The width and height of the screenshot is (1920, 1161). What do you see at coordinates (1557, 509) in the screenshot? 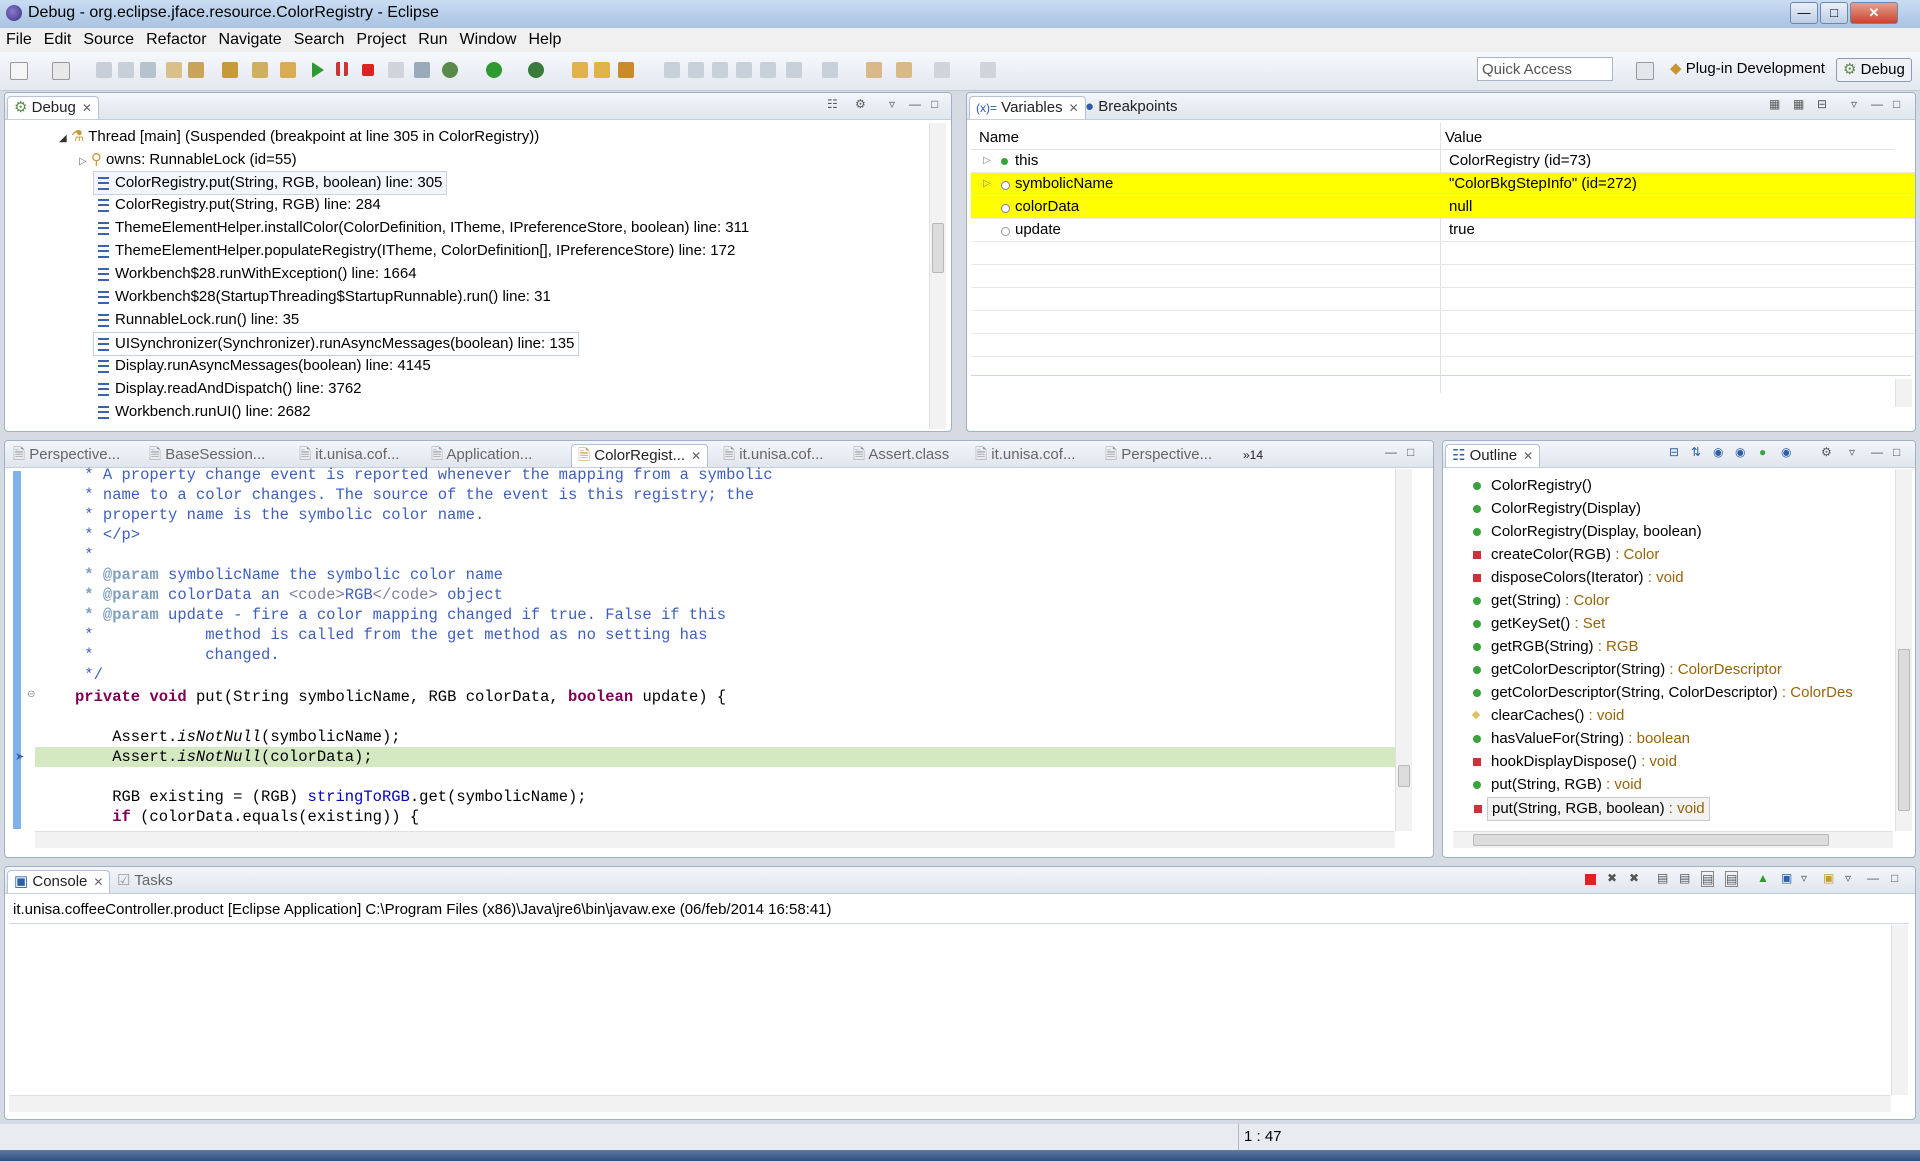
I see `outline-item: ColorRegistry(Display)` at bounding box center [1557, 509].